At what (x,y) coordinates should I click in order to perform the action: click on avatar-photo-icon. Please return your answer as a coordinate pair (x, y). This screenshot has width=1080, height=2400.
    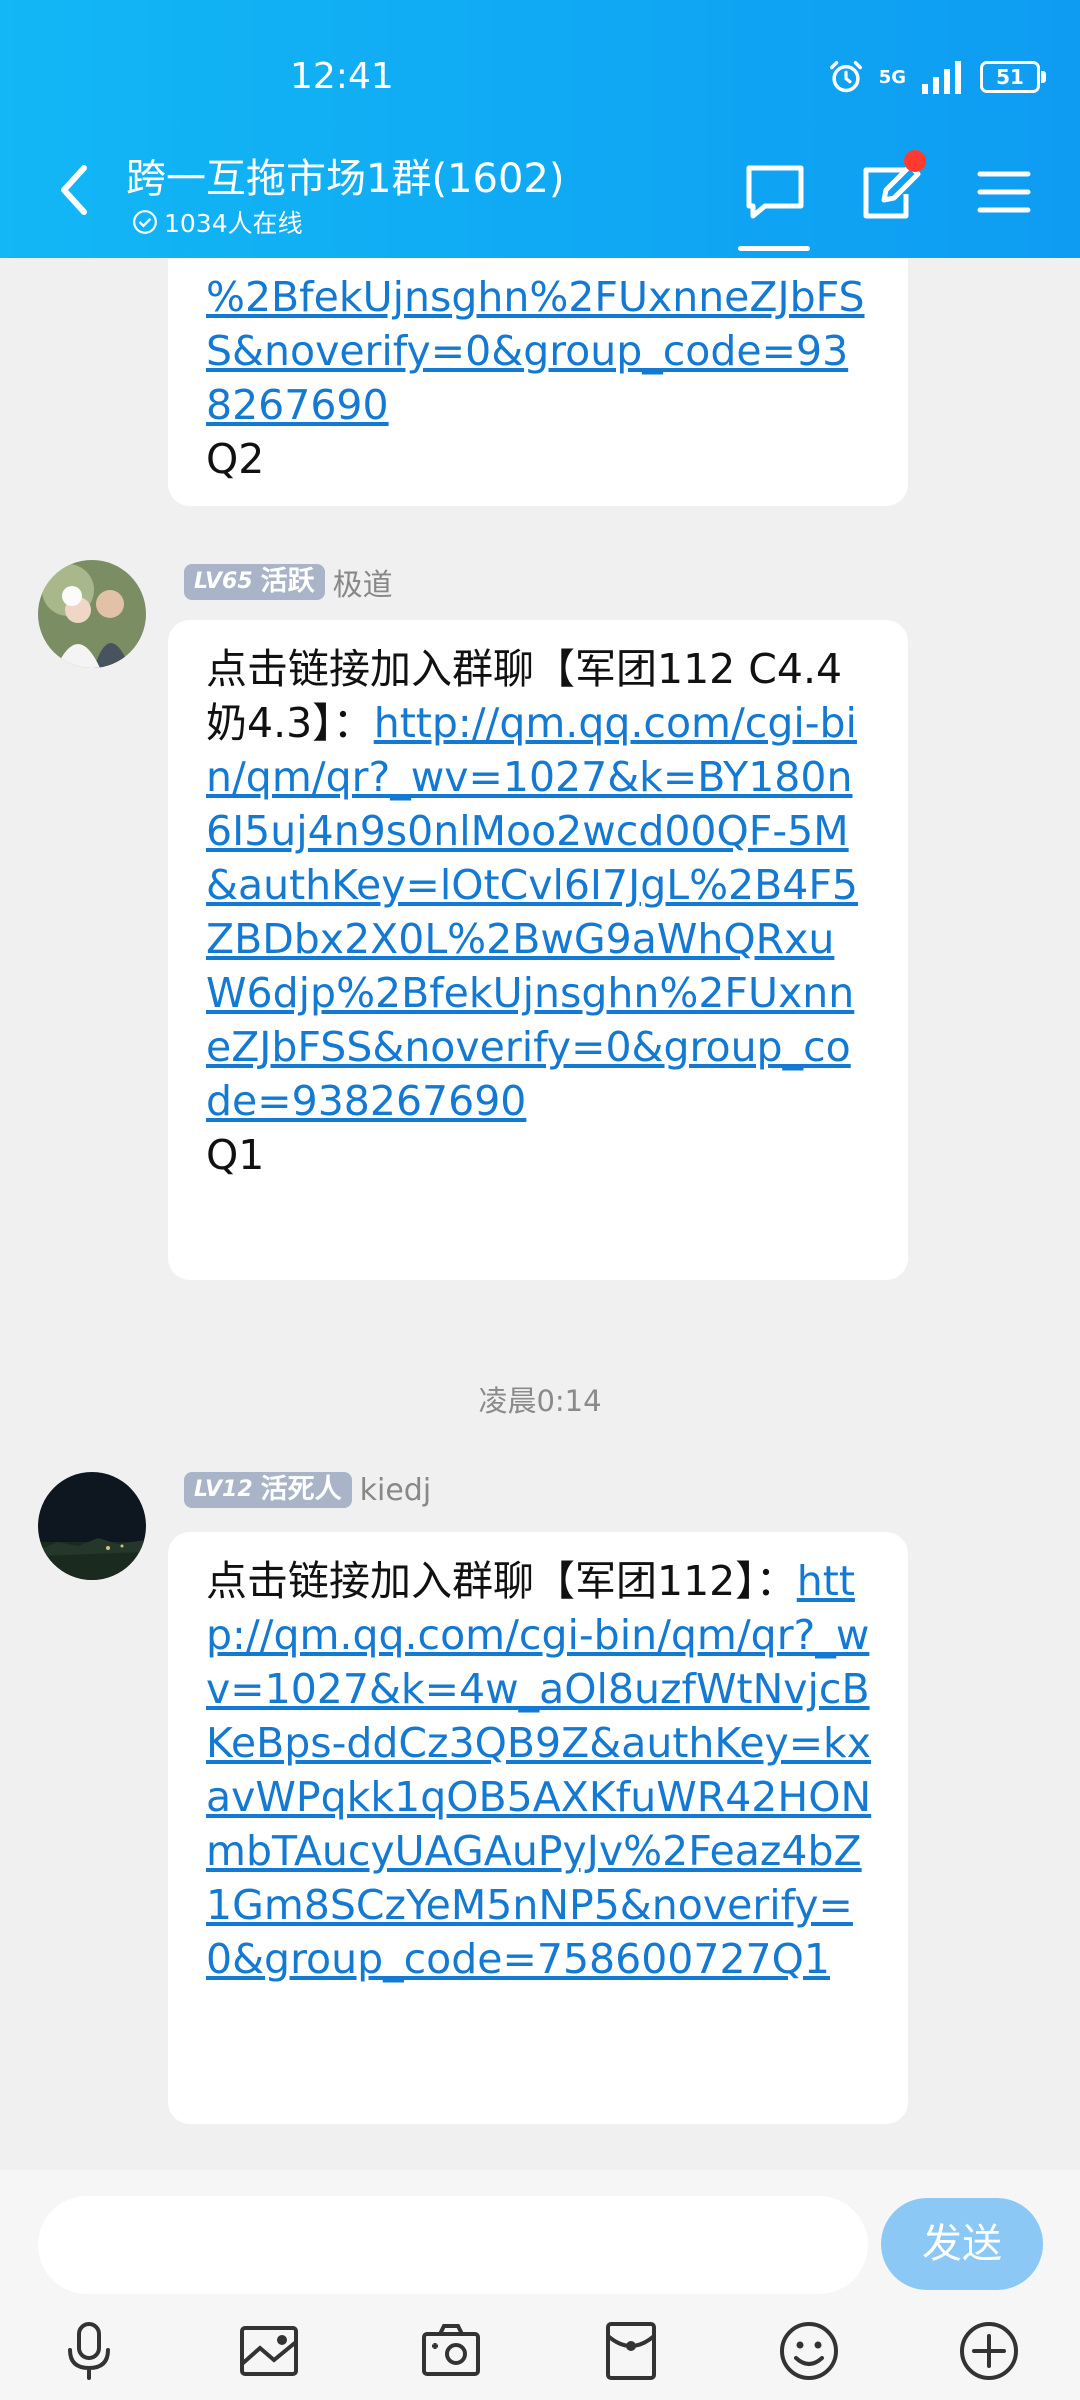
    Looking at the image, I should click on (92, 614).